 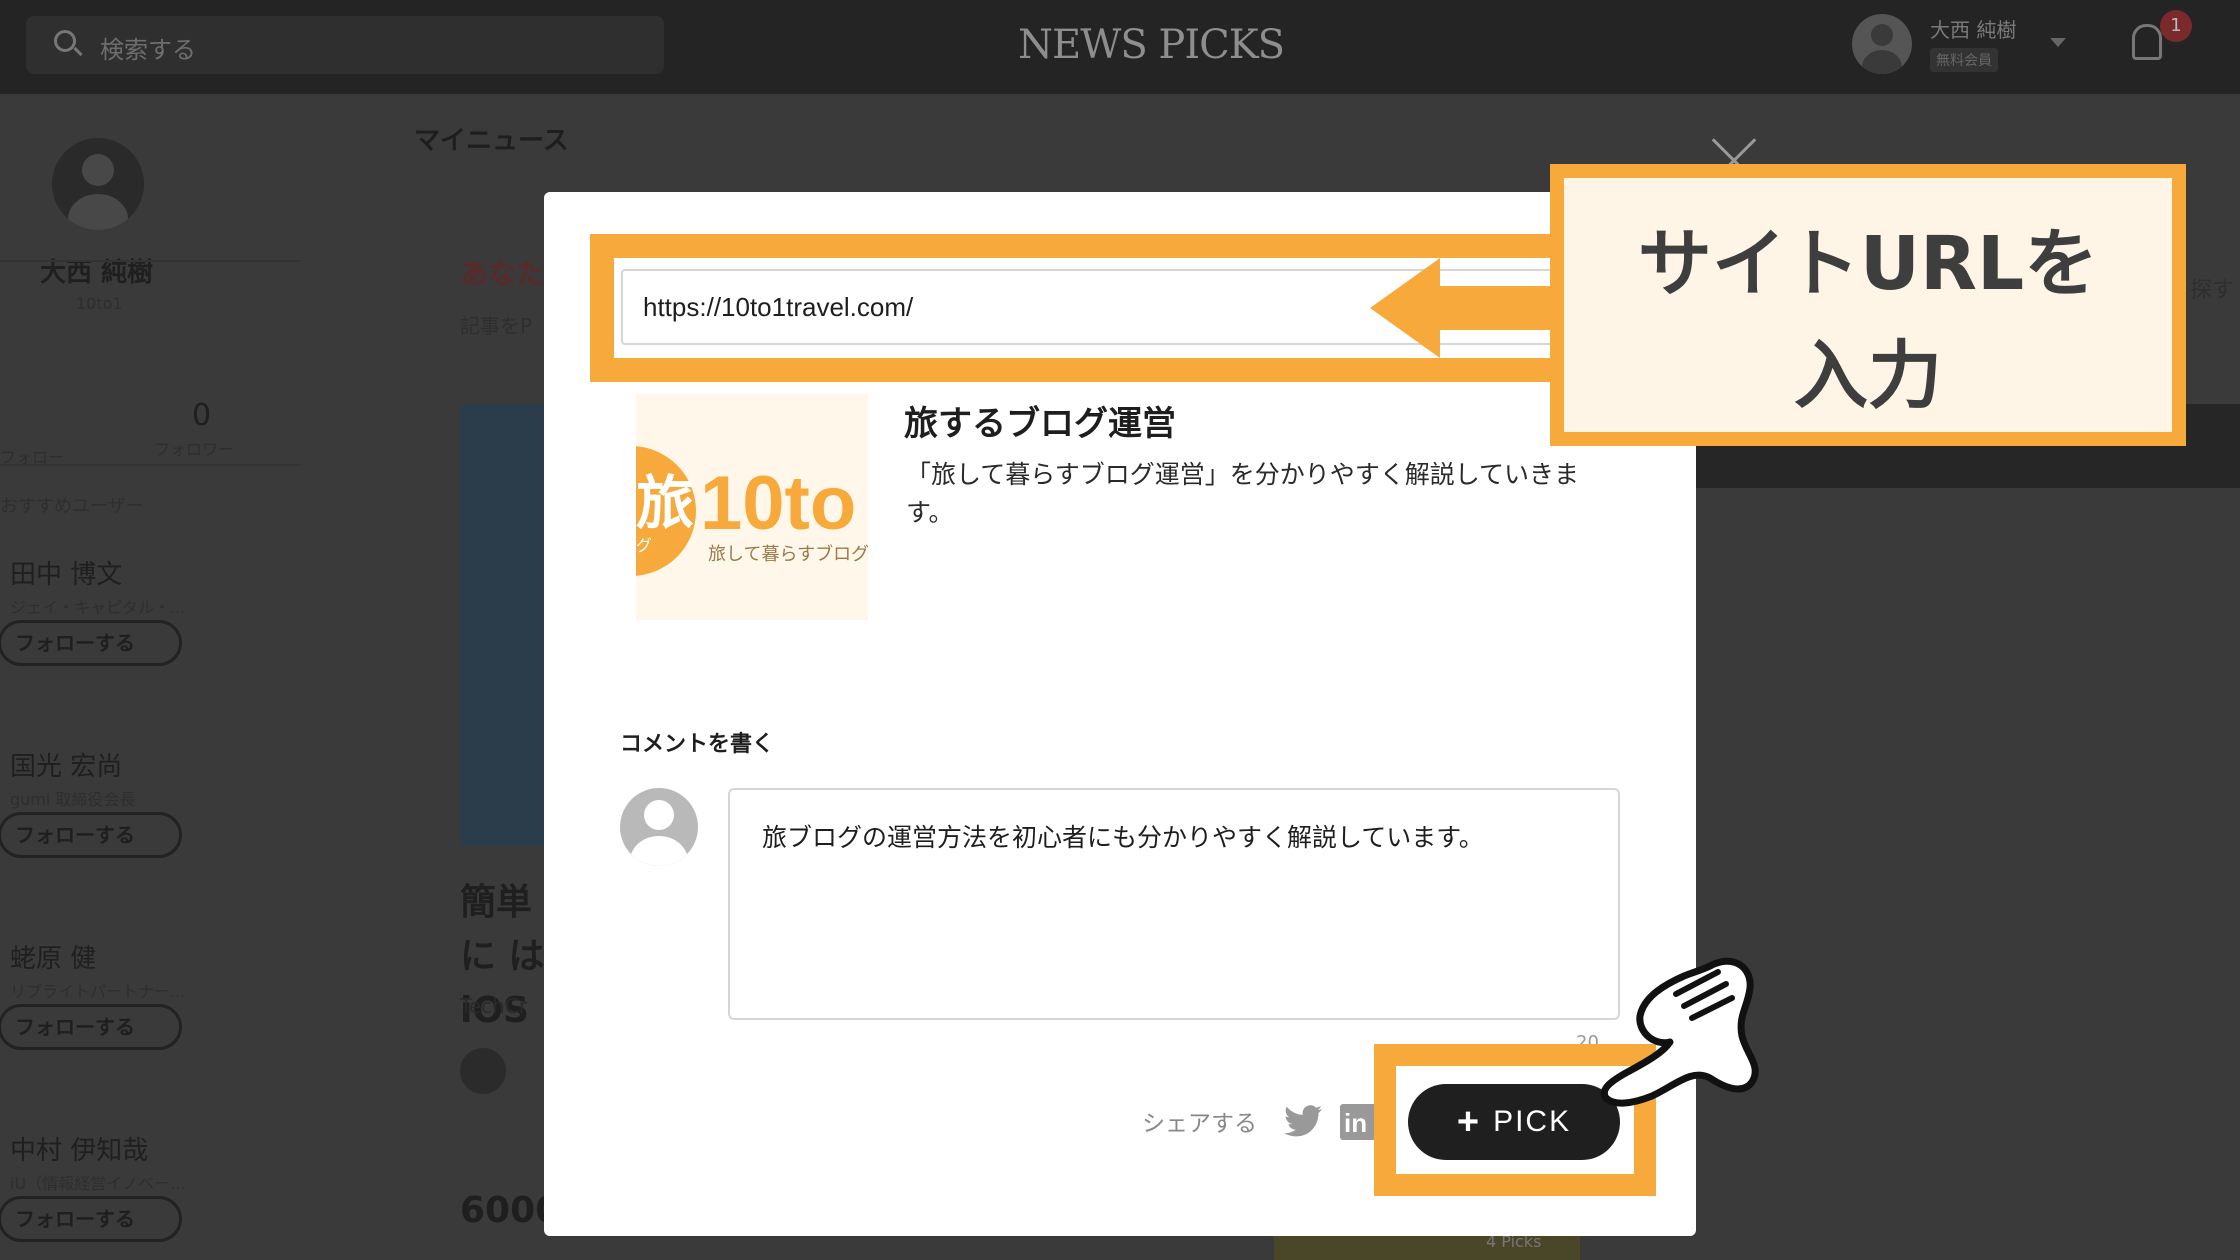 What do you see at coordinates (1868, 264) in the screenshot?
I see `callout-line: サイトURLを` at bounding box center [1868, 264].